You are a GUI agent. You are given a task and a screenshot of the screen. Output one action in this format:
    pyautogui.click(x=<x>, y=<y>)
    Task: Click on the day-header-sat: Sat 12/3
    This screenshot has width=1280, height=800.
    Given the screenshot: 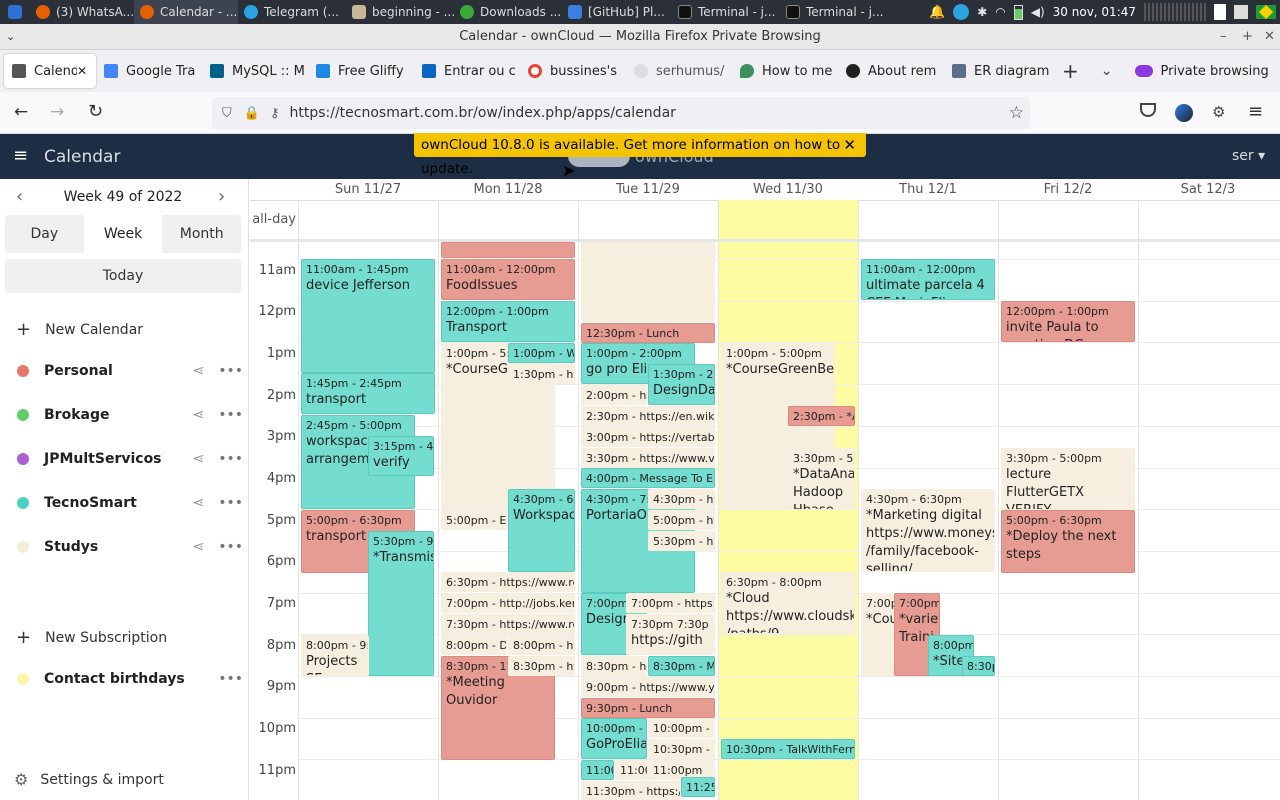 What is the action you would take?
    pyautogui.click(x=1208, y=189)
    